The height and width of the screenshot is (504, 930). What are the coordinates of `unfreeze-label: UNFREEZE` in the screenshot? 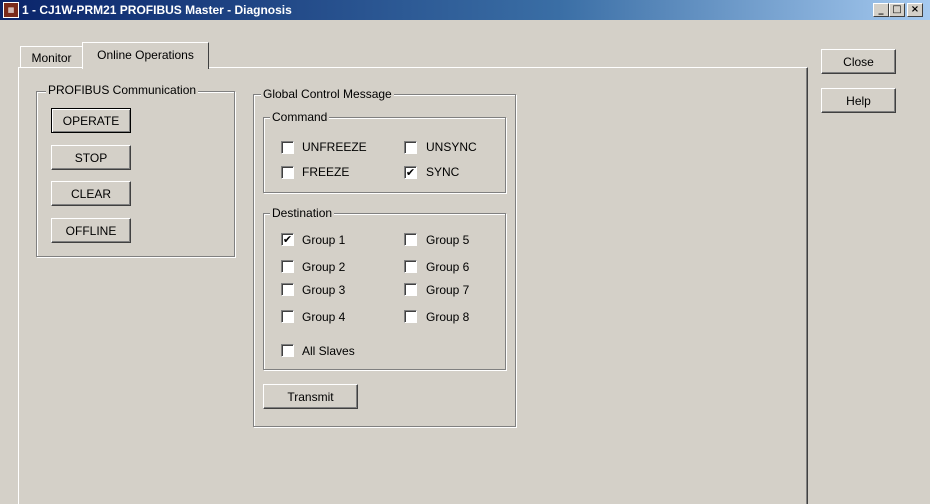 It's located at (334, 147).